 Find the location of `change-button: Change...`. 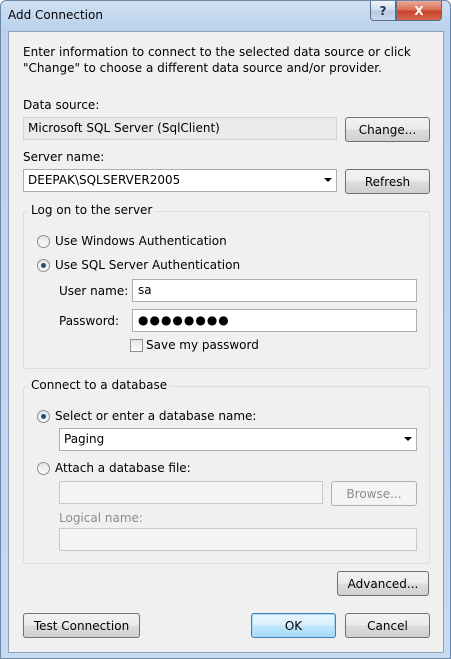

change-button: Change... is located at coordinates (387, 129).